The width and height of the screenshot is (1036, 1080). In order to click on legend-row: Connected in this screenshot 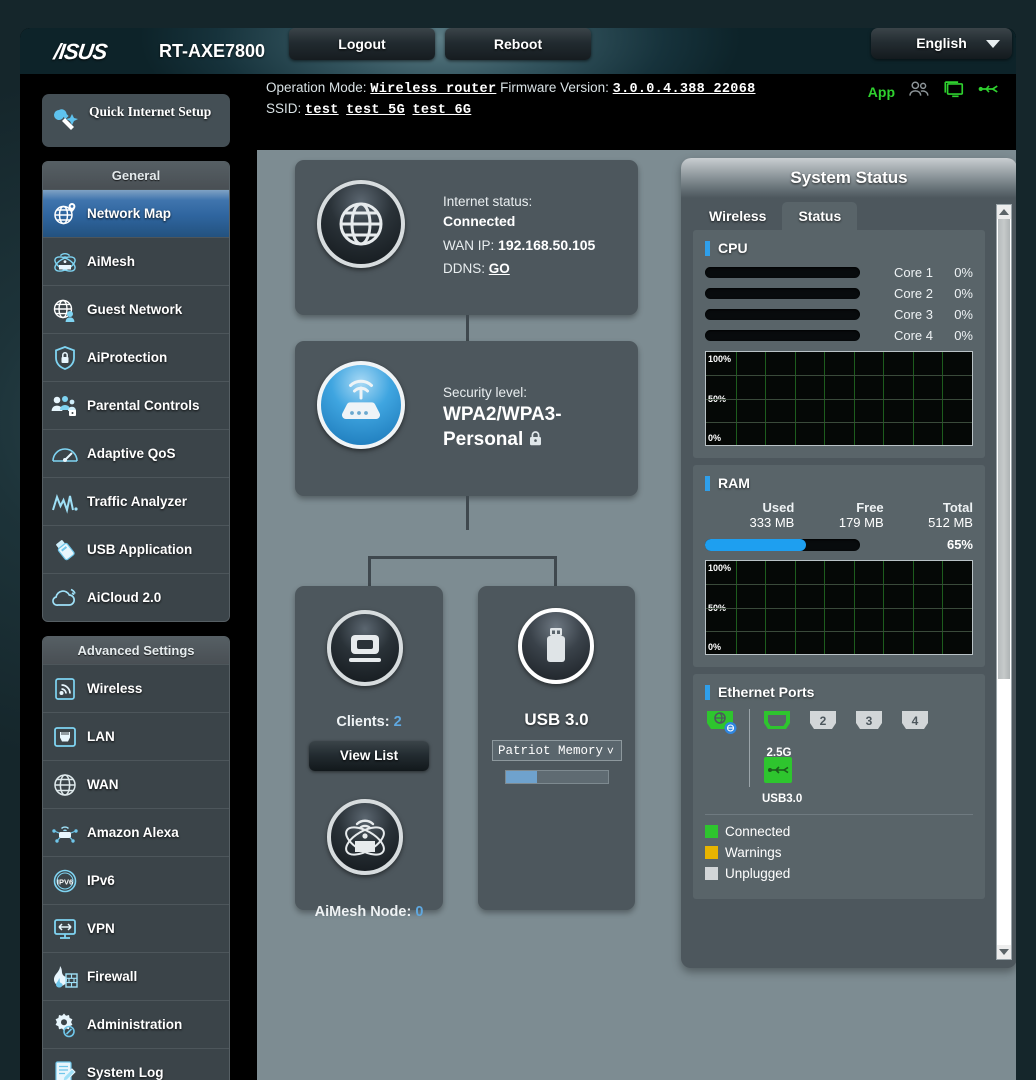, I will do `click(839, 831)`.